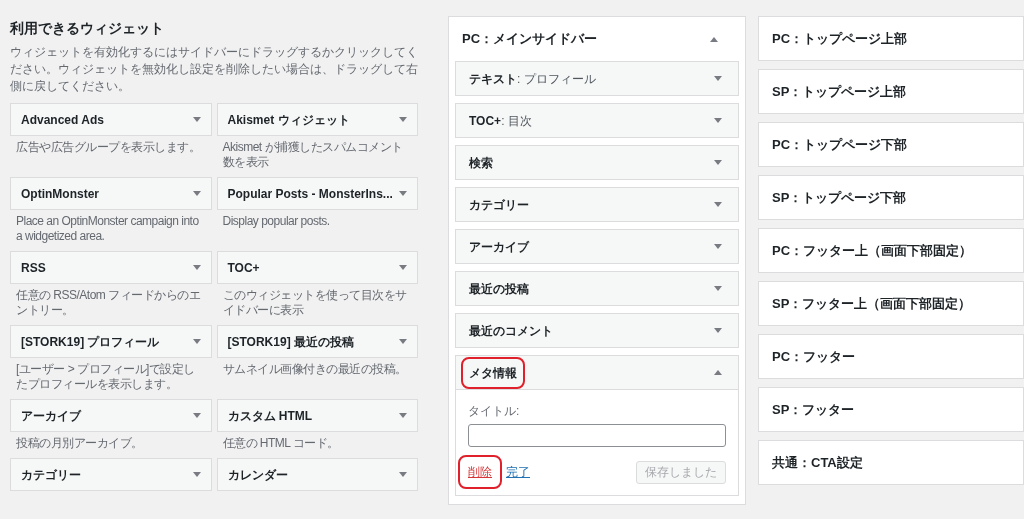  What do you see at coordinates (276, 221) in the screenshot?
I see `widget-description: Display popular posts.` at bounding box center [276, 221].